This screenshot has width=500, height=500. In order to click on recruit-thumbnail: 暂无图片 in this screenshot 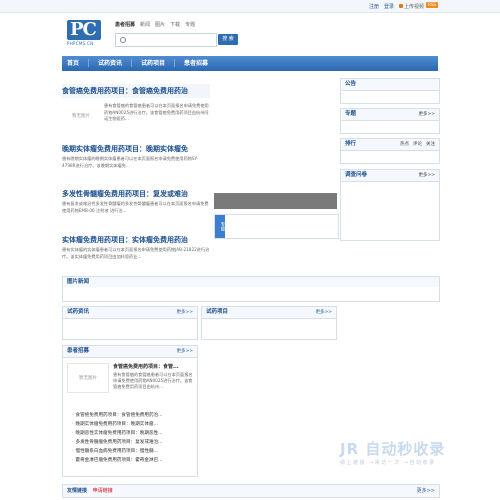, I will do `click(88, 378)`.